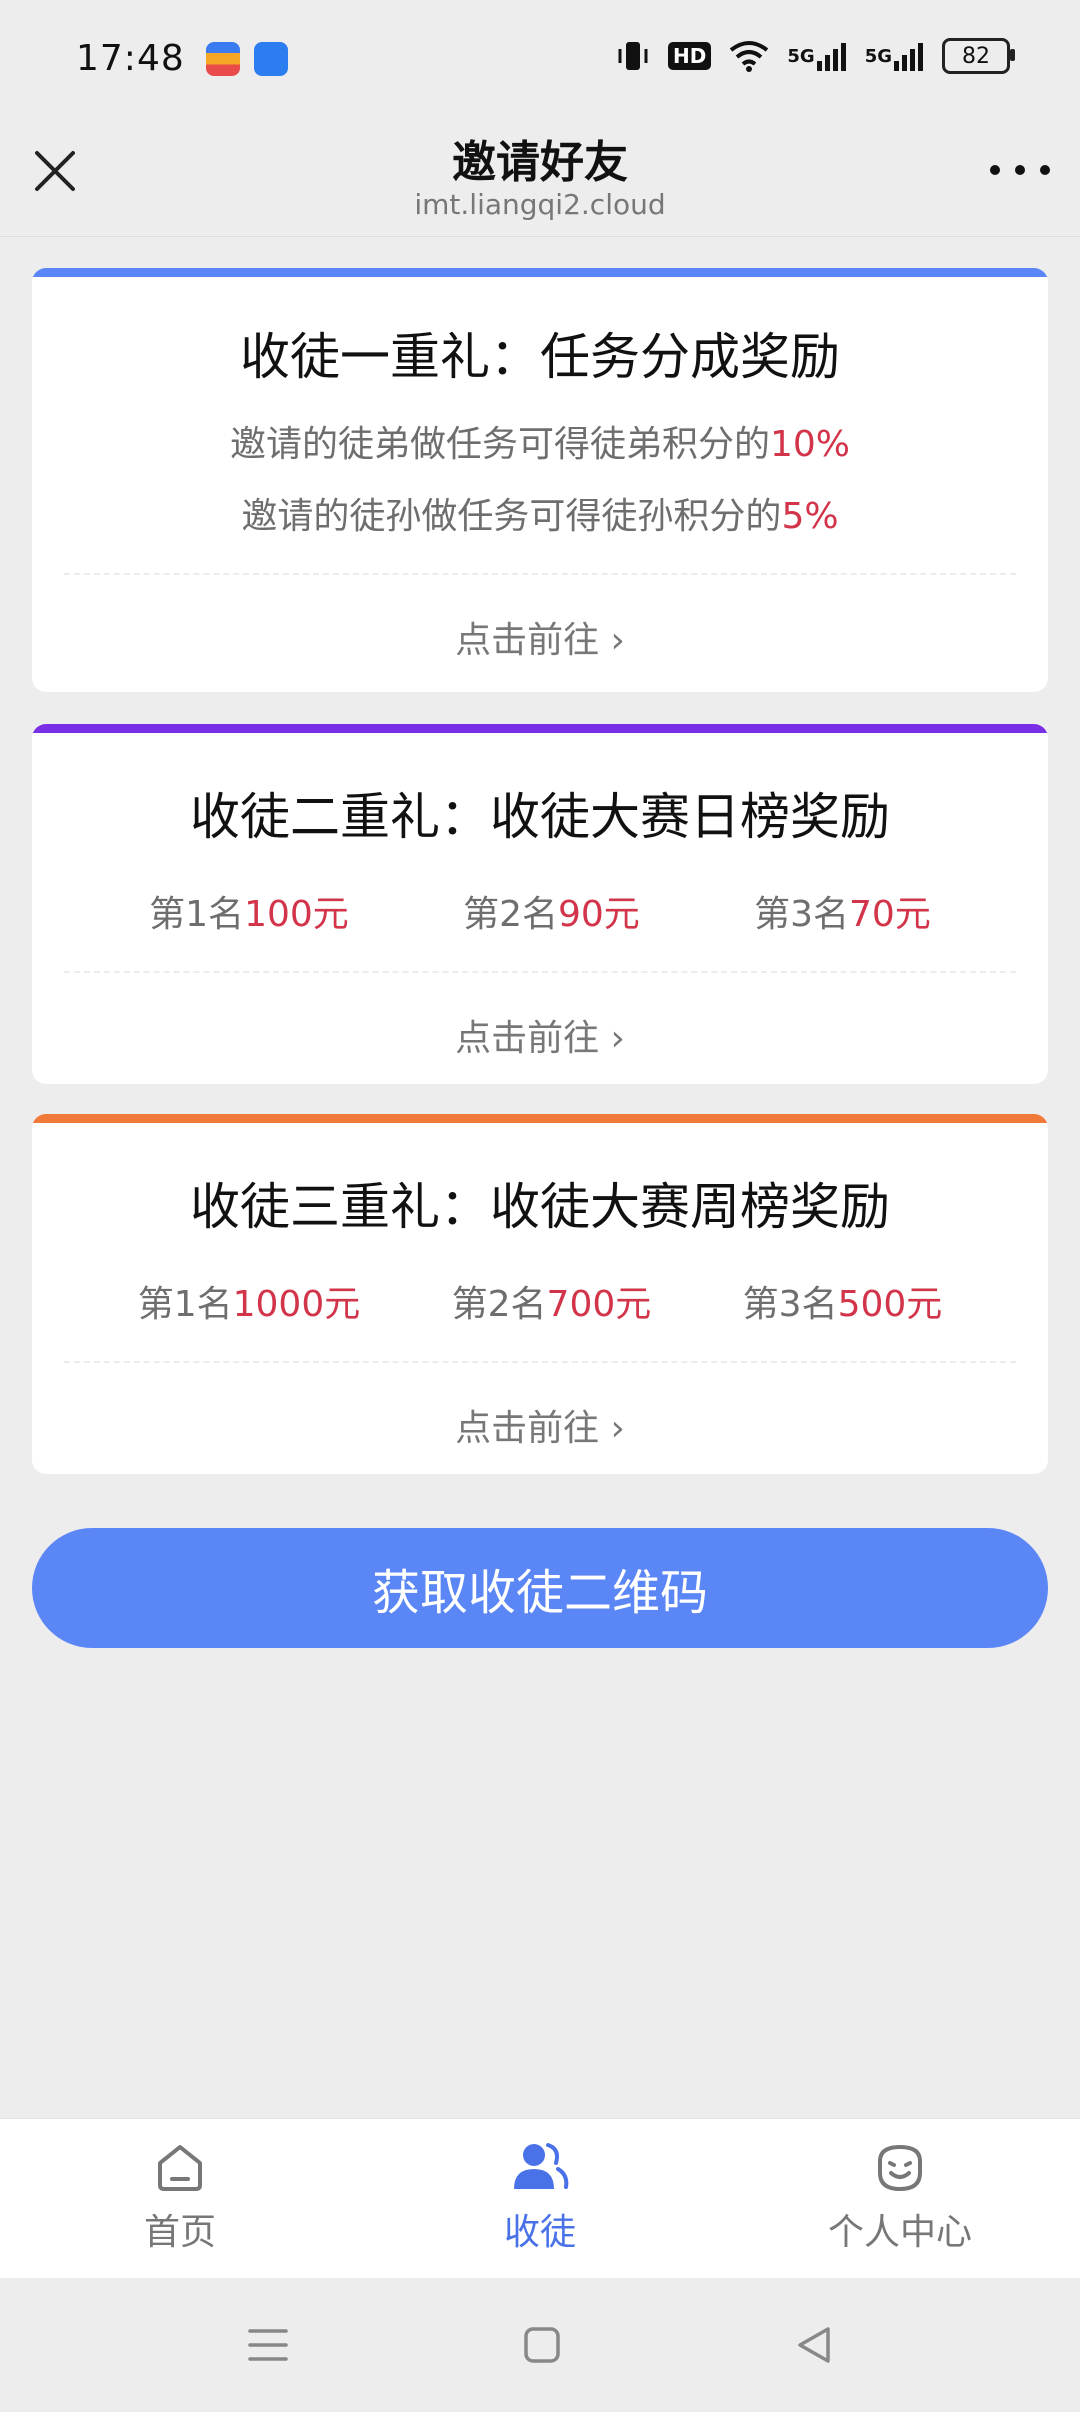 Image resolution: width=1080 pixels, height=2412 pixels. What do you see at coordinates (499, 444) in the screenshot?
I see `reward-line-text: 邀请的徒弟做任务可得徒弟积分的` at bounding box center [499, 444].